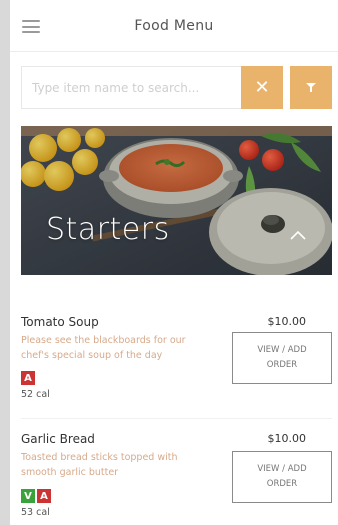  What do you see at coordinates (35, 394) in the screenshot?
I see `item-calories: 52 cal` at bounding box center [35, 394].